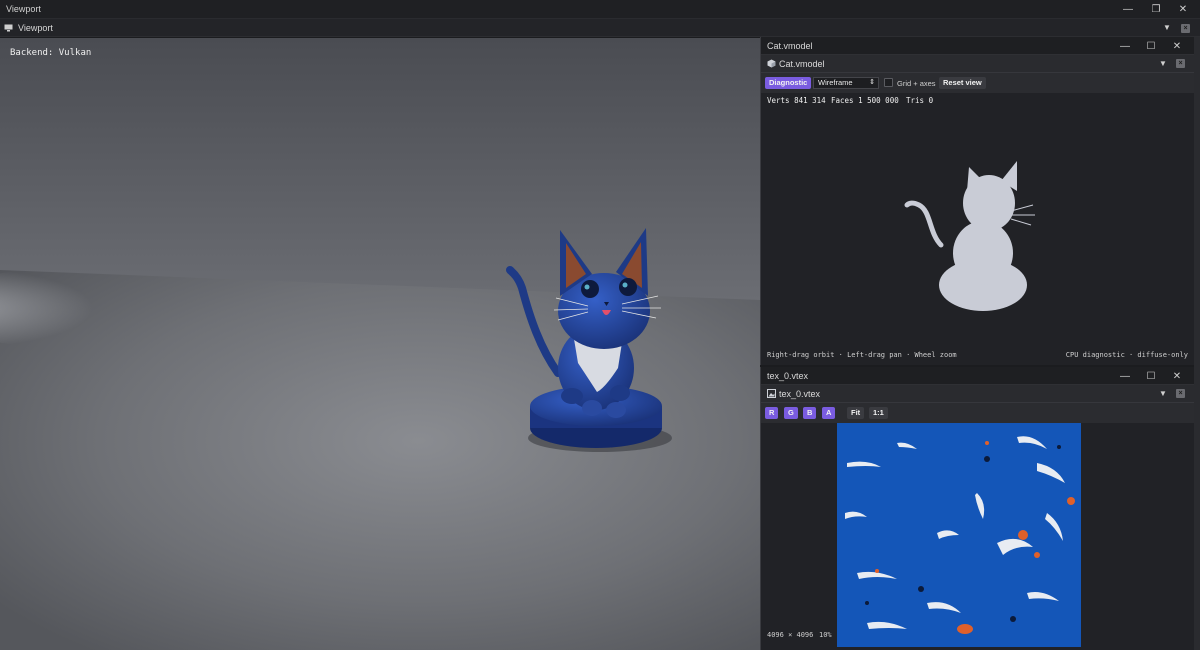  Describe the element at coordinates (888, 82) in the screenshot. I see `grid-axes-checkbox` at that location.